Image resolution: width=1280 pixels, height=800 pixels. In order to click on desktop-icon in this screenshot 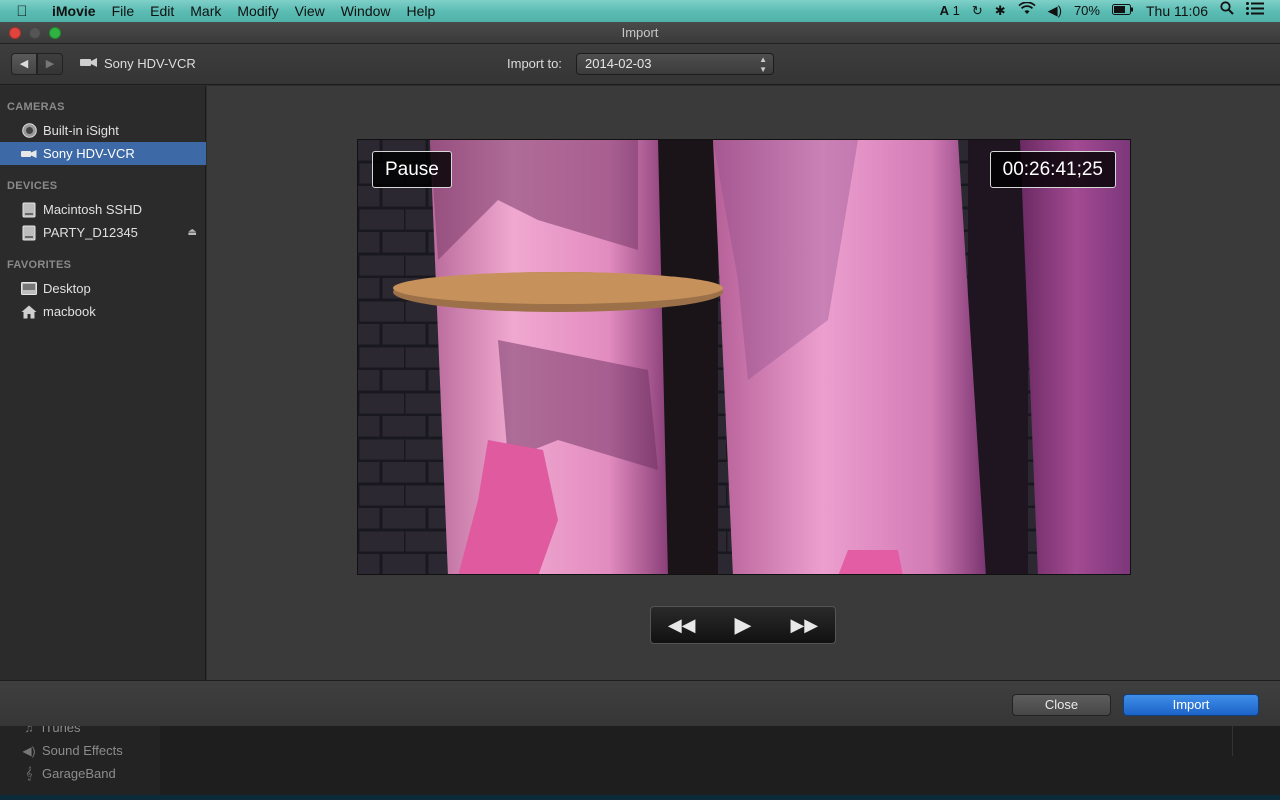, I will do `click(29, 289)`.